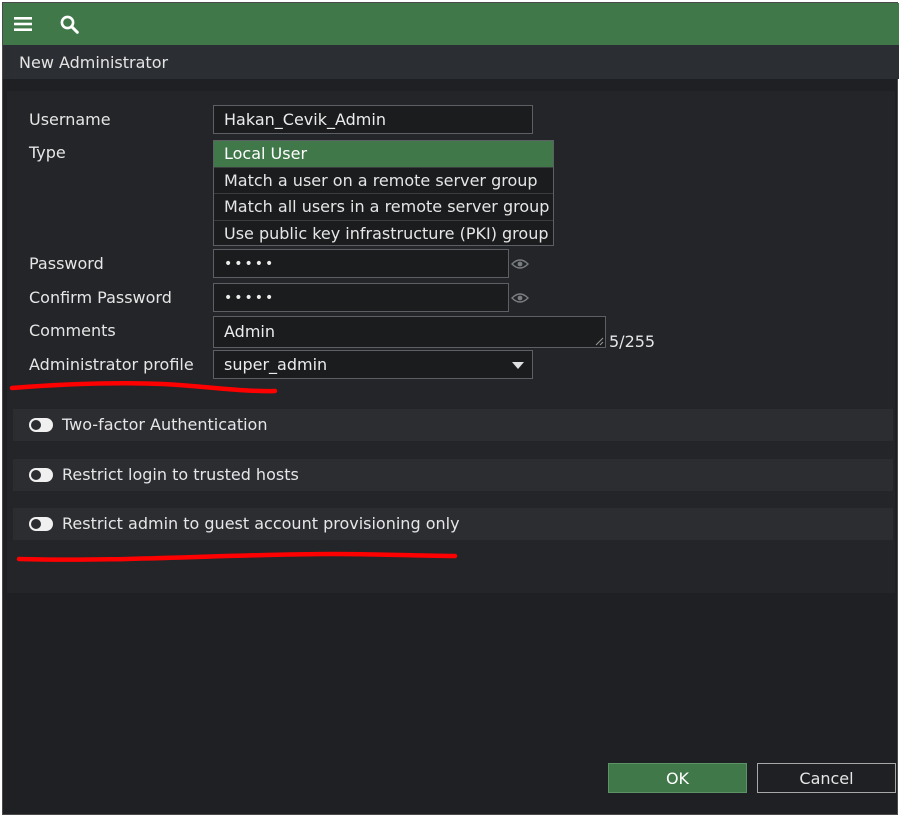 The height and width of the screenshot is (817, 900). I want to click on type-option-remote-user: Match a user on a remote server group, so click(383, 181).